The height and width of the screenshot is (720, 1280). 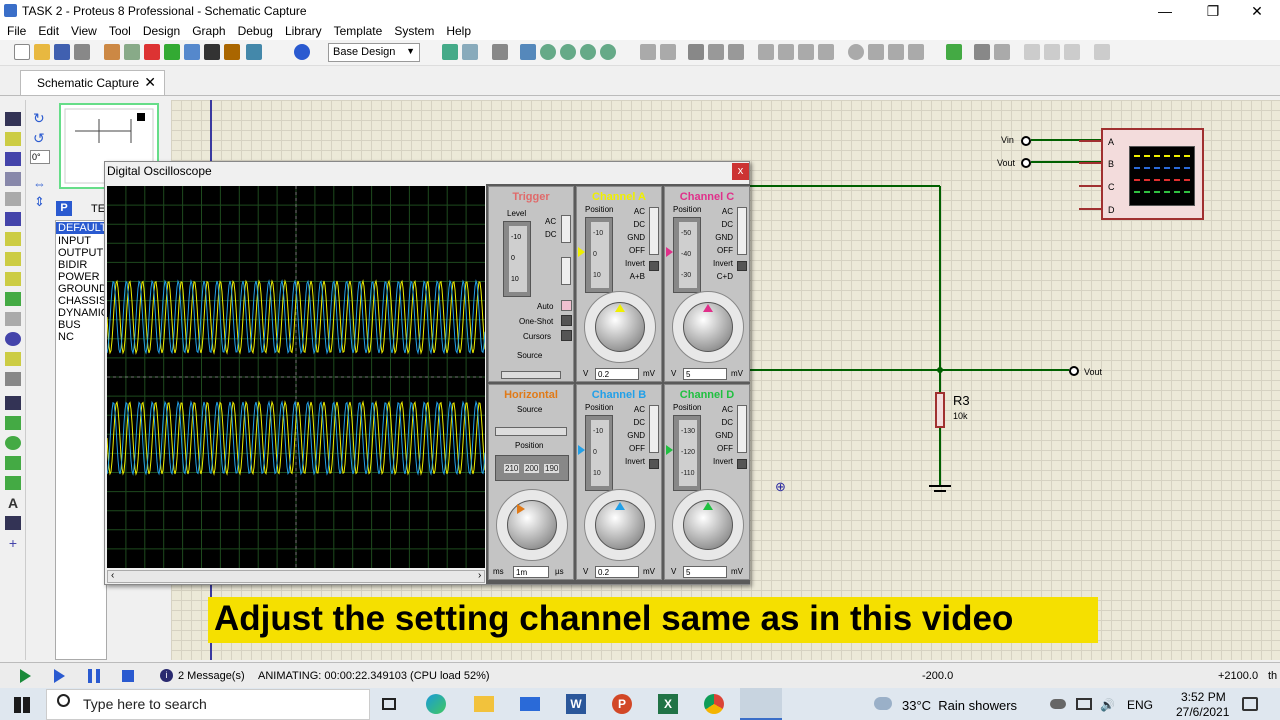 I want to click on rotation-field: 0°, so click(x=40, y=157).